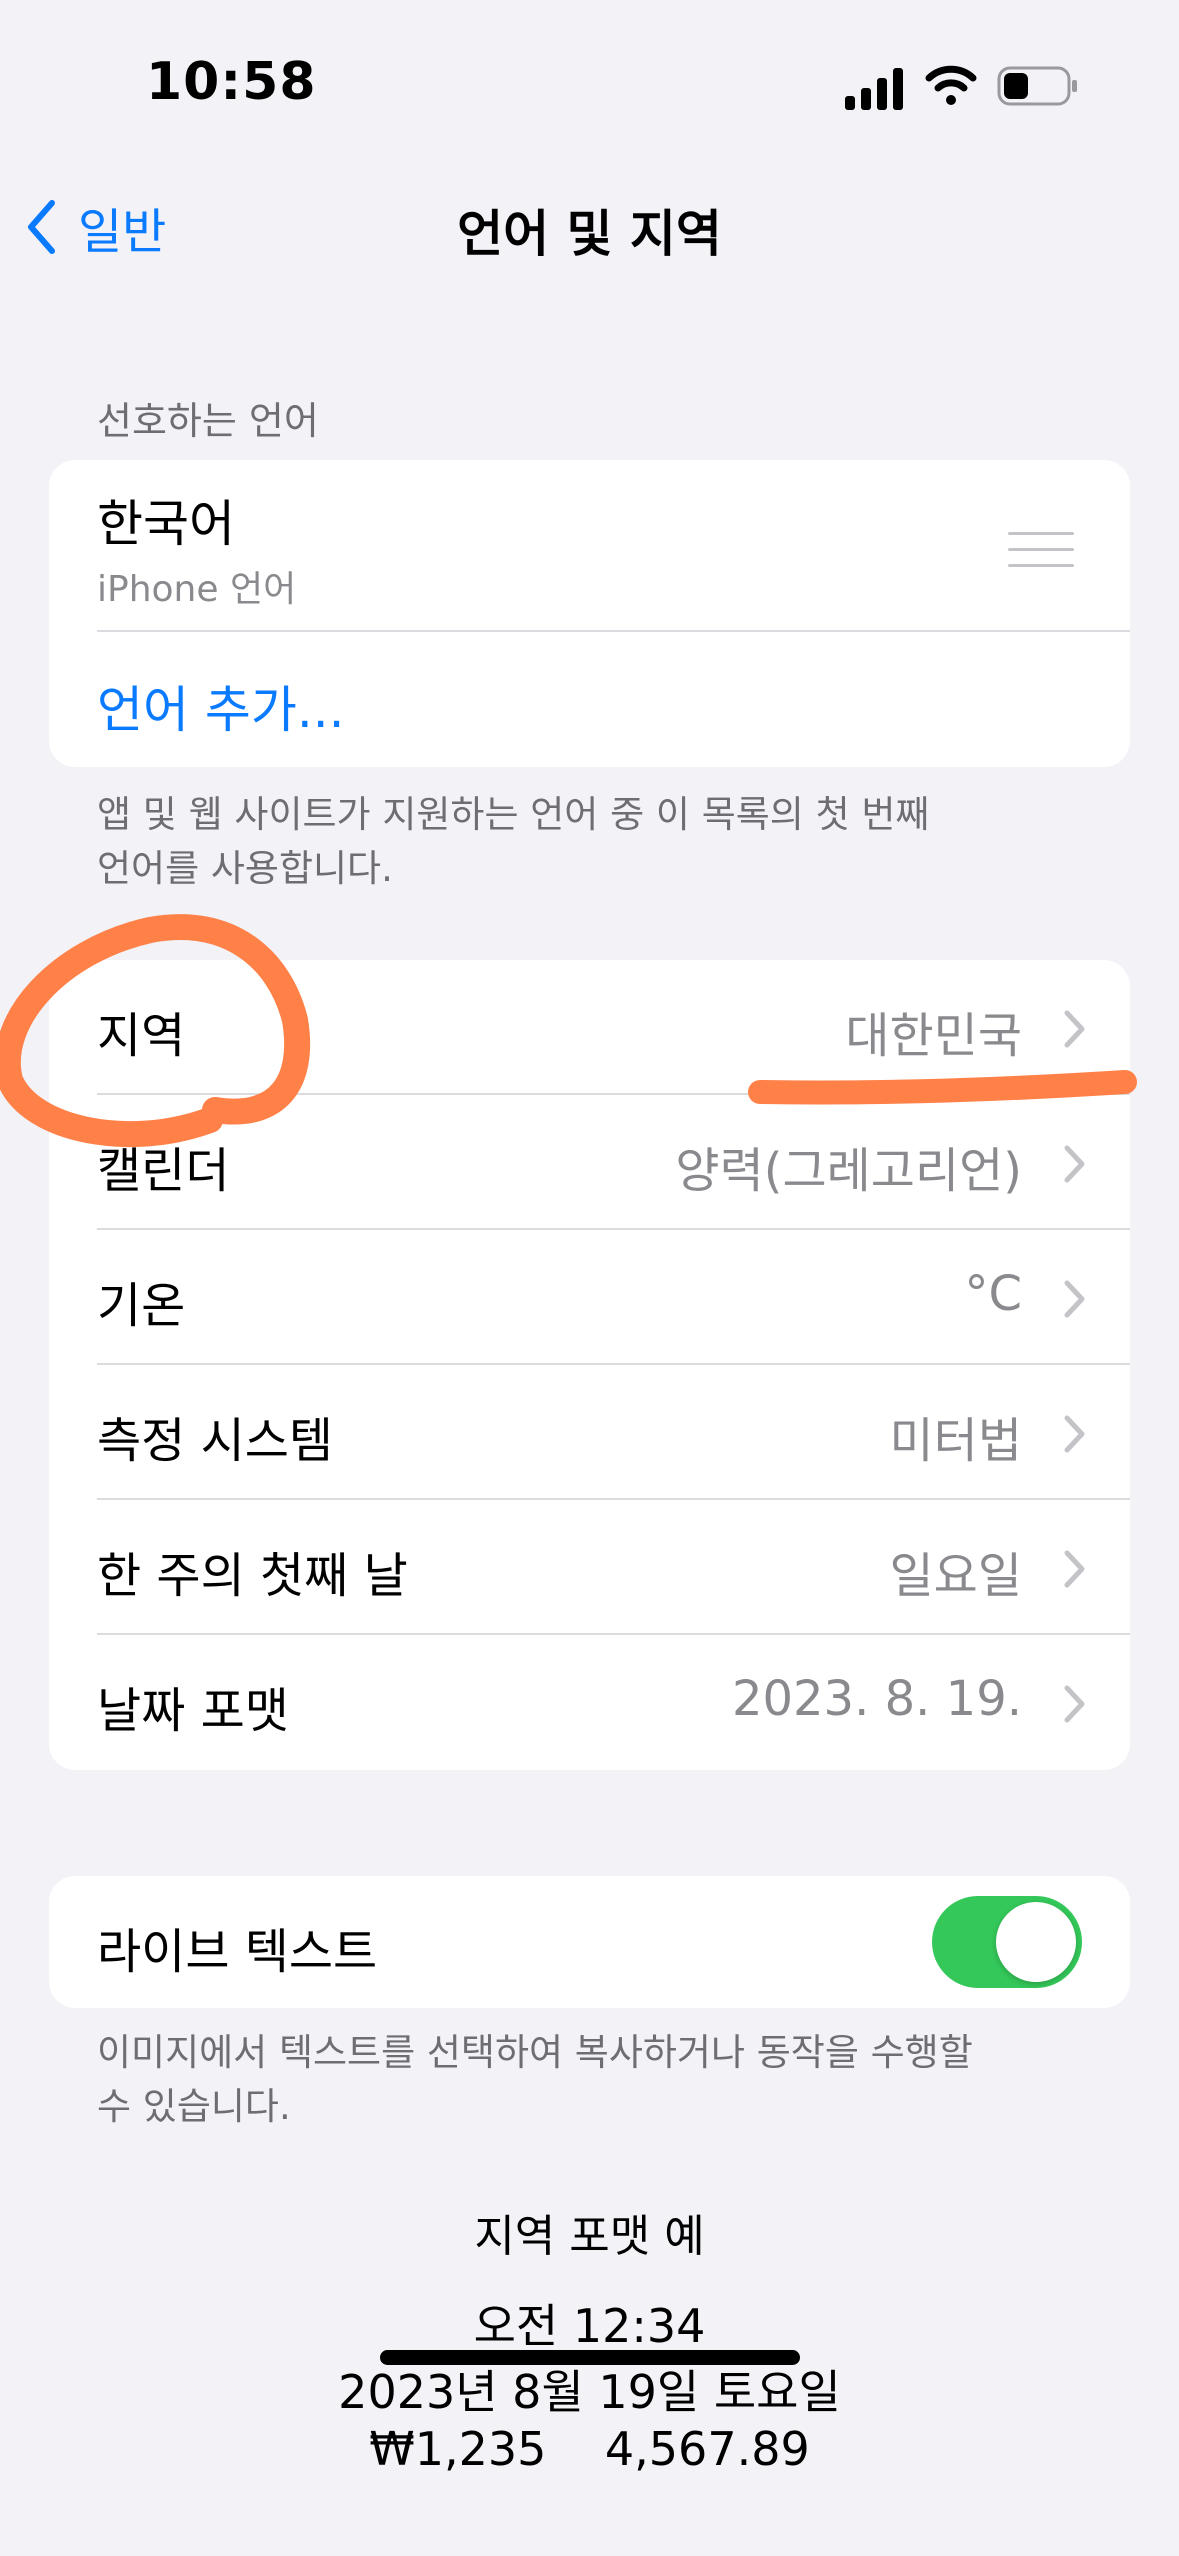 The width and height of the screenshot is (1179, 2556). I want to click on language-name: 한국어, so click(166, 524).